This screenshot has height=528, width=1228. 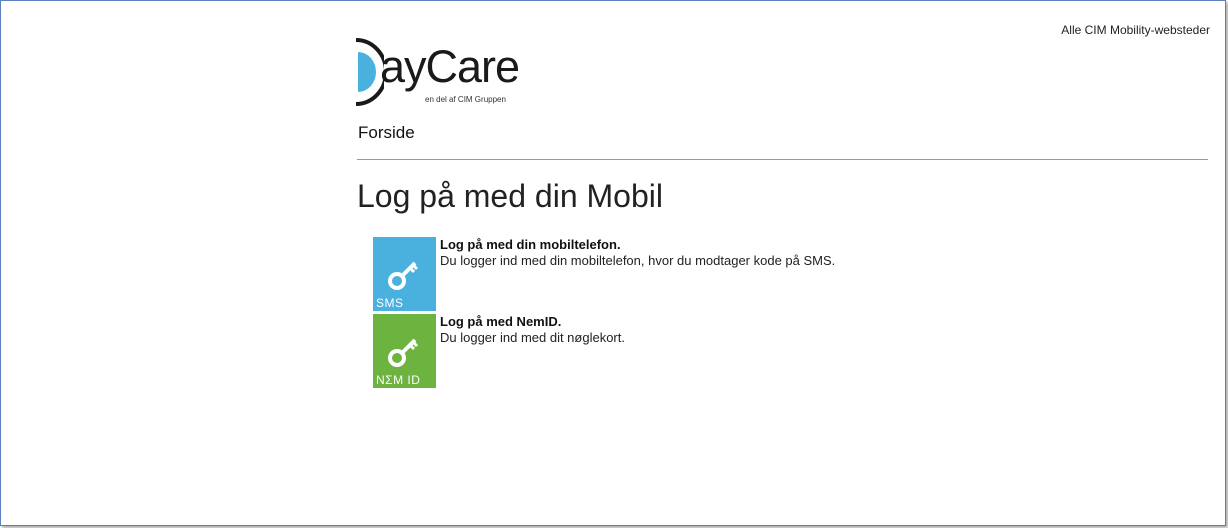 What do you see at coordinates (532, 337) in the screenshot?
I see `nemid-option-description: Du logger ind med dit nøglekort.` at bounding box center [532, 337].